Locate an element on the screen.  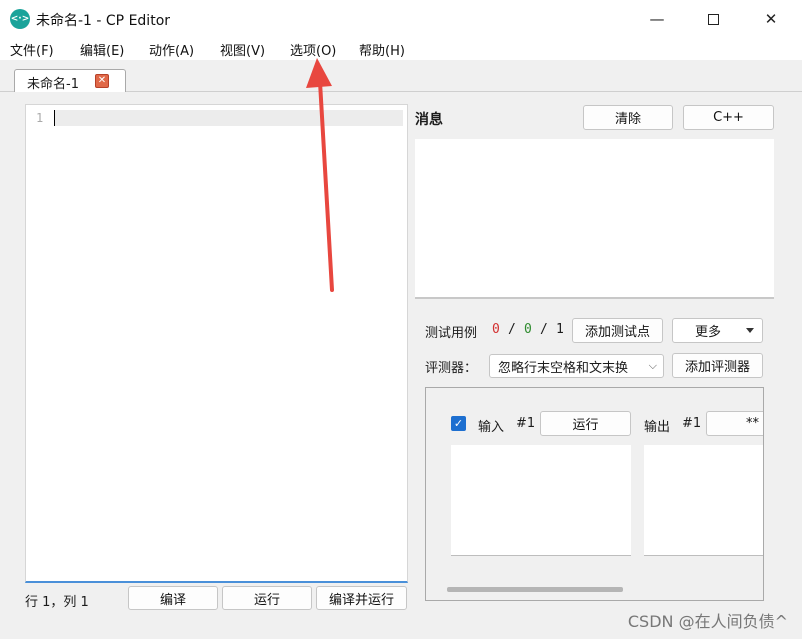
add-test-button: 添加测试点 is located at coordinates (617, 330).